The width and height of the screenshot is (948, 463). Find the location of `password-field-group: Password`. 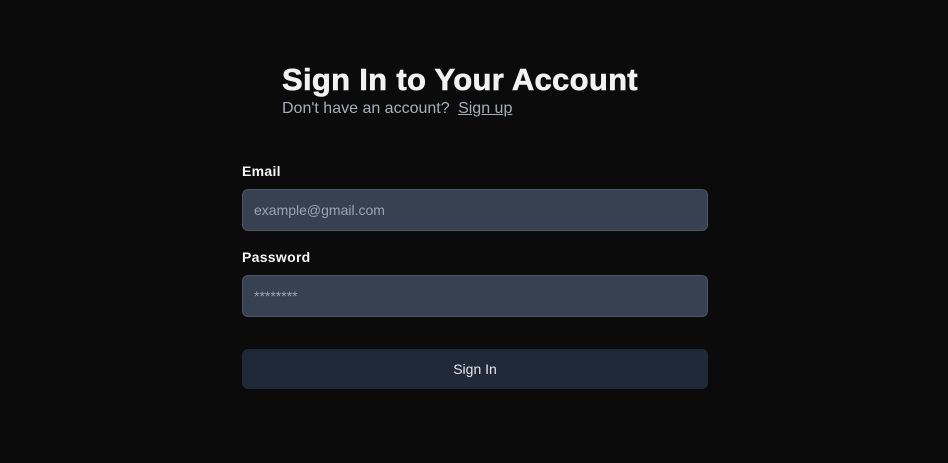

password-field-group: Password is located at coordinates (475, 283).